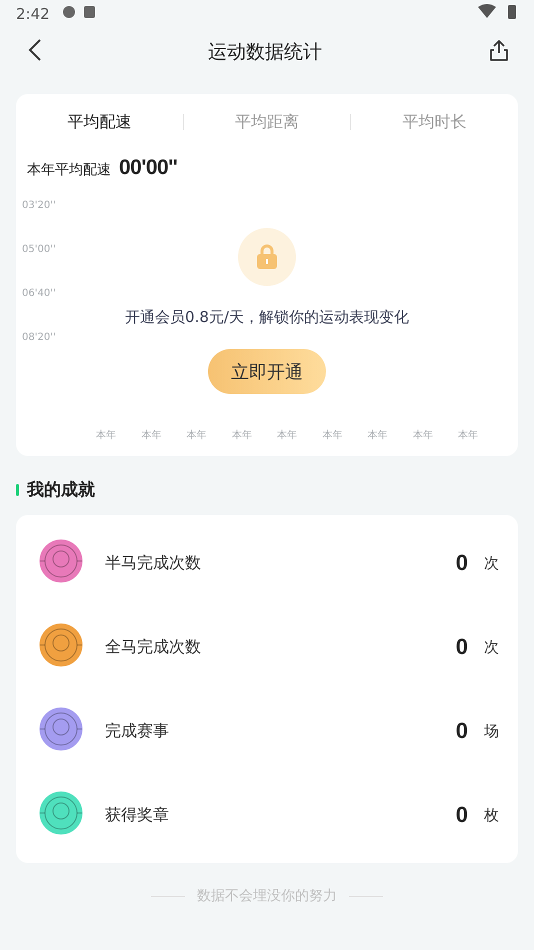 Image resolution: width=534 pixels, height=950 pixels. Describe the element at coordinates (17, 490) in the screenshot. I see `section-marker` at that location.